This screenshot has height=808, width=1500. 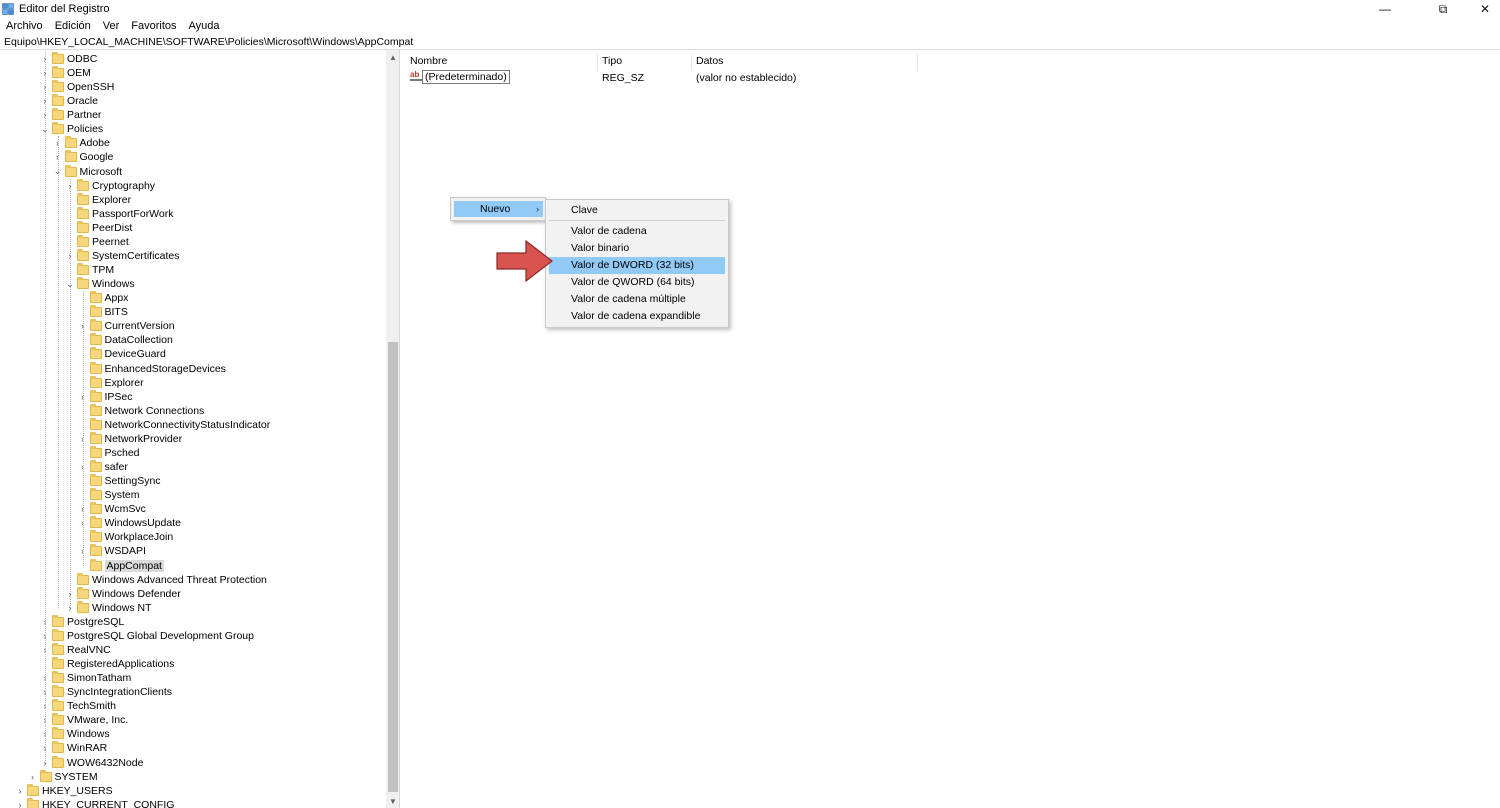 What do you see at coordinates (637, 220) in the screenshot?
I see `submenu-separator` at bounding box center [637, 220].